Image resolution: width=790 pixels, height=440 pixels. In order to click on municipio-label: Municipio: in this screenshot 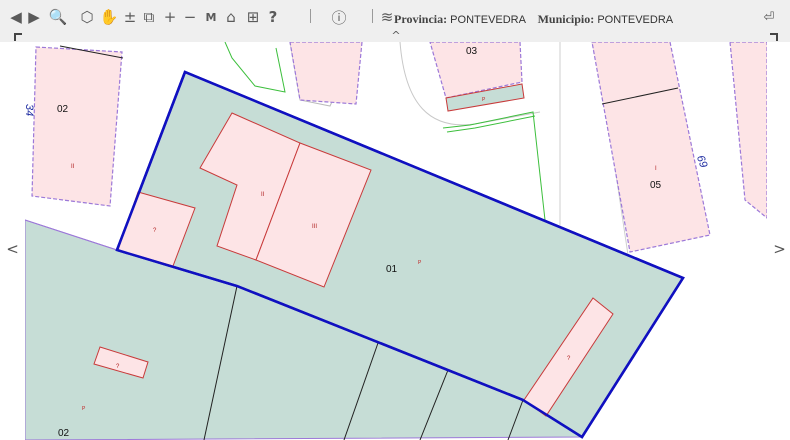, I will do `click(566, 19)`.